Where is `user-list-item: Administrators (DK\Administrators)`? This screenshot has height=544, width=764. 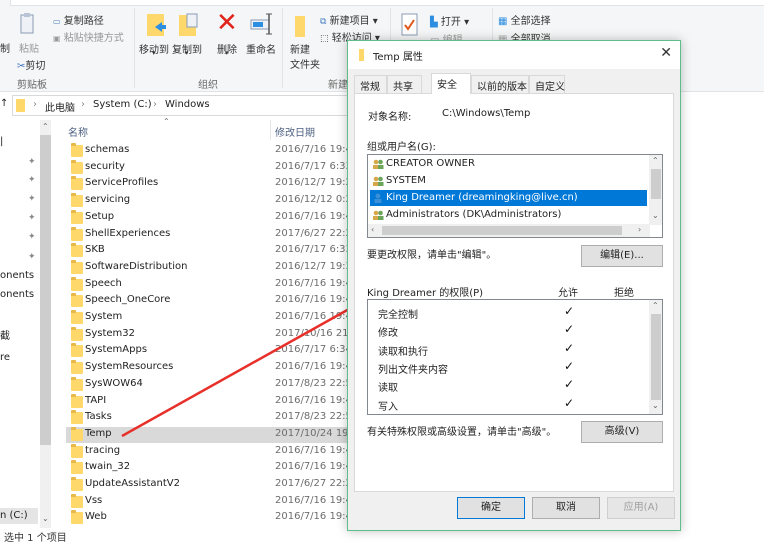 user-list-item: Administrators (DK\Administrators) is located at coordinates (508, 215).